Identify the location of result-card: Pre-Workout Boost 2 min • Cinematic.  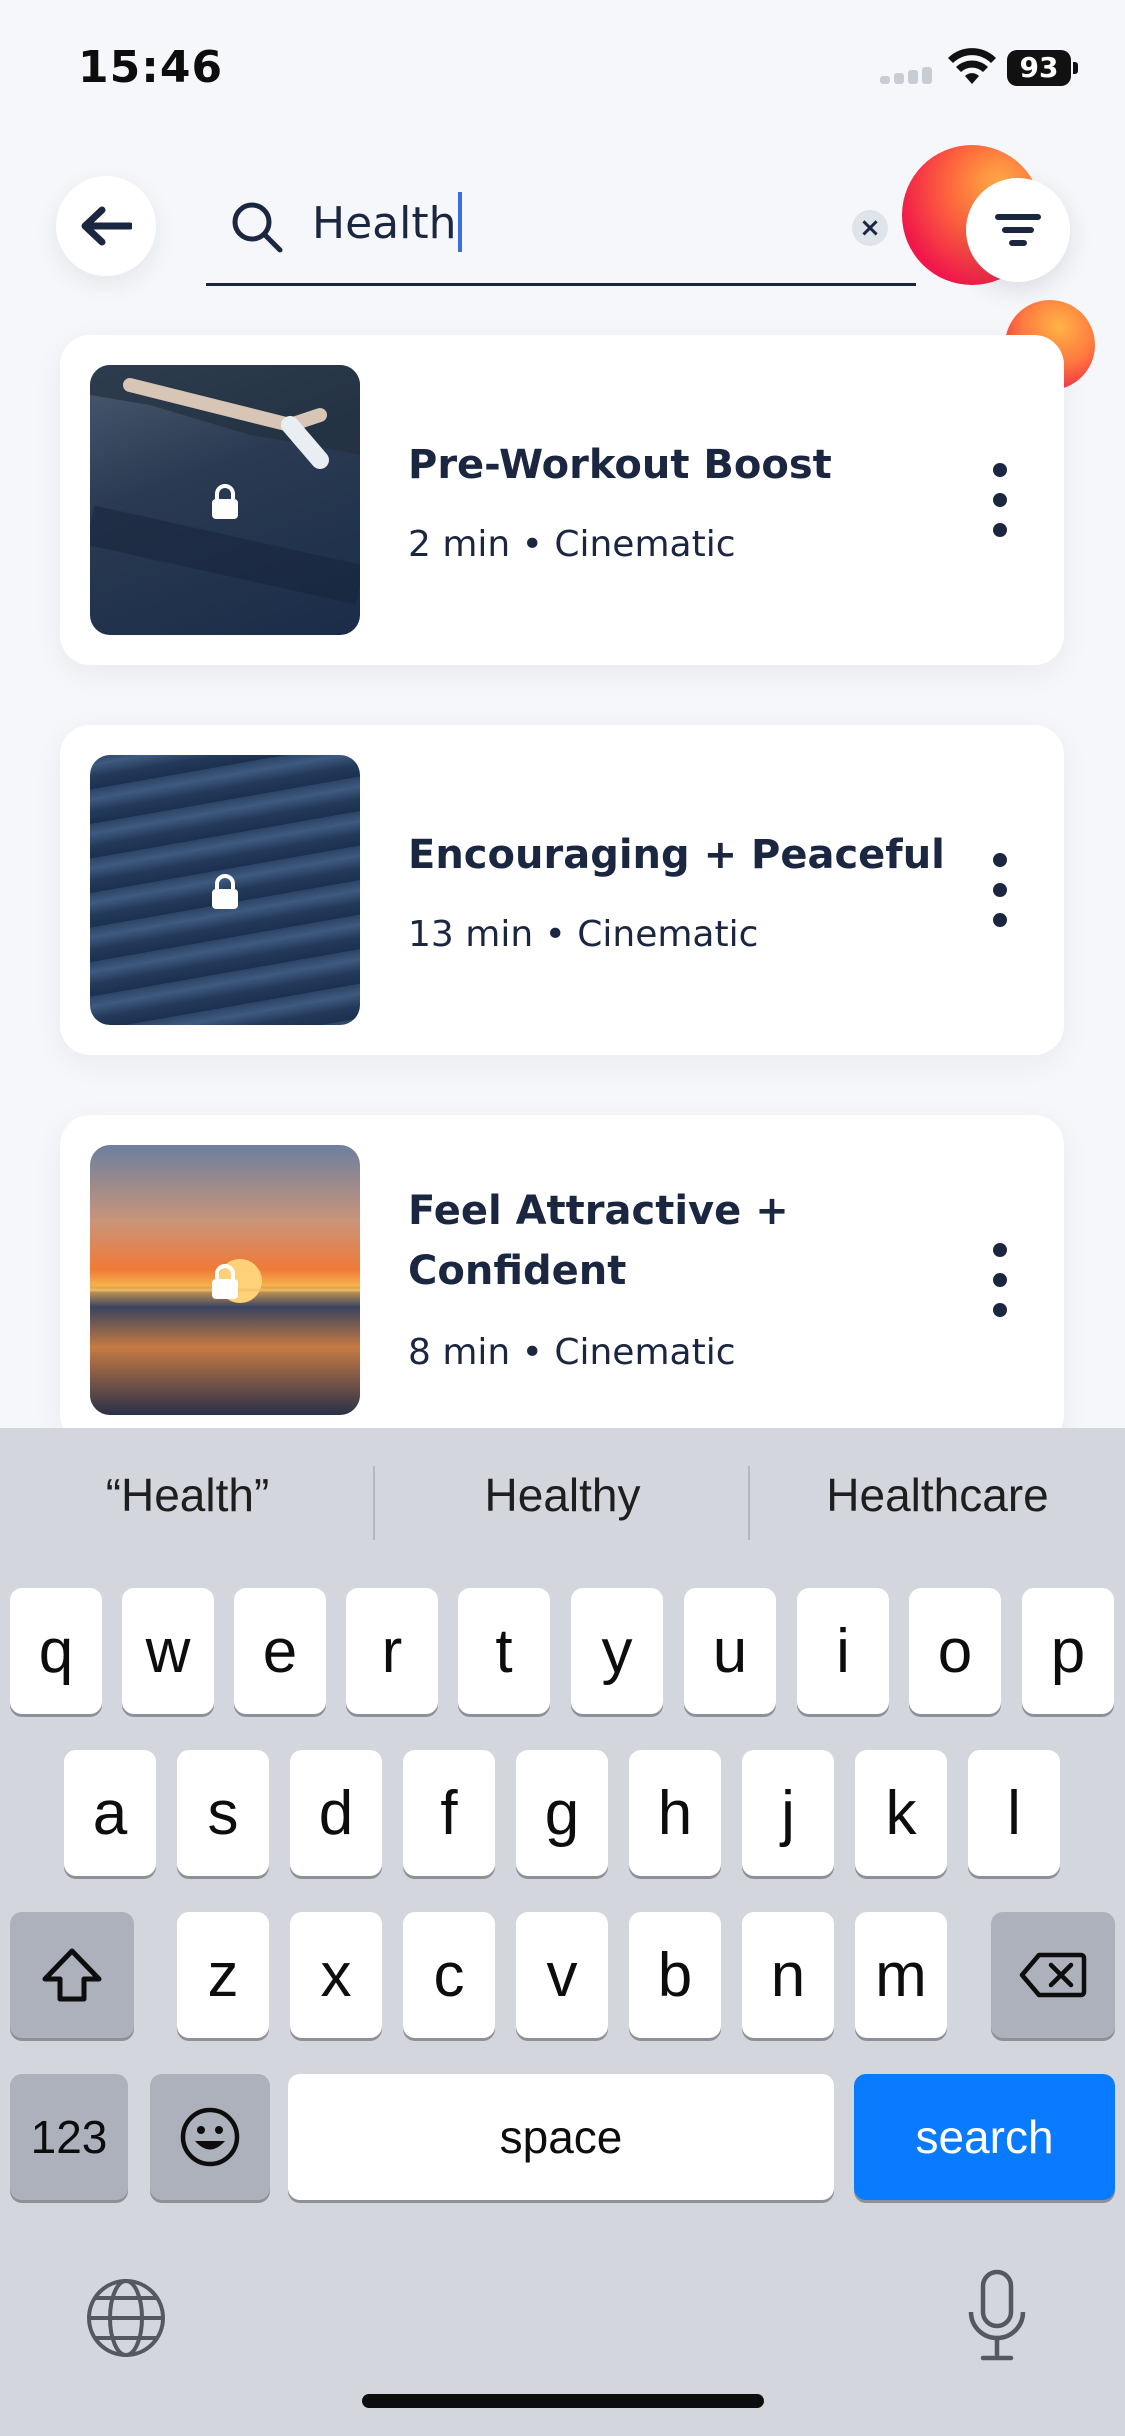
(562, 500).